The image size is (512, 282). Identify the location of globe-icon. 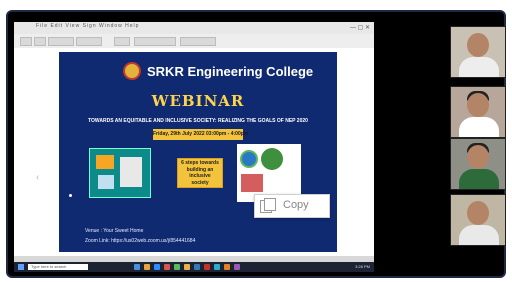
(249, 159).